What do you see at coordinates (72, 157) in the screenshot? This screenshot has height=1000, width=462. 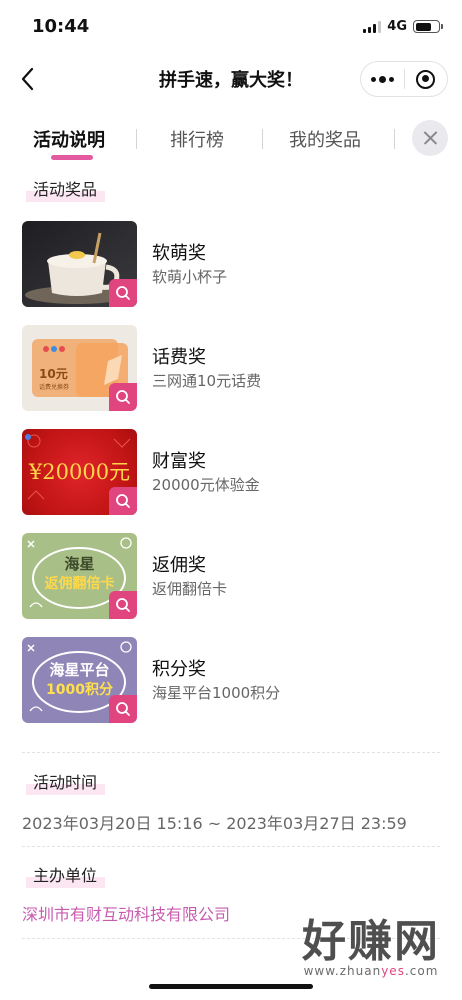 I see `active-tab-indicator` at bounding box center [72, 157].